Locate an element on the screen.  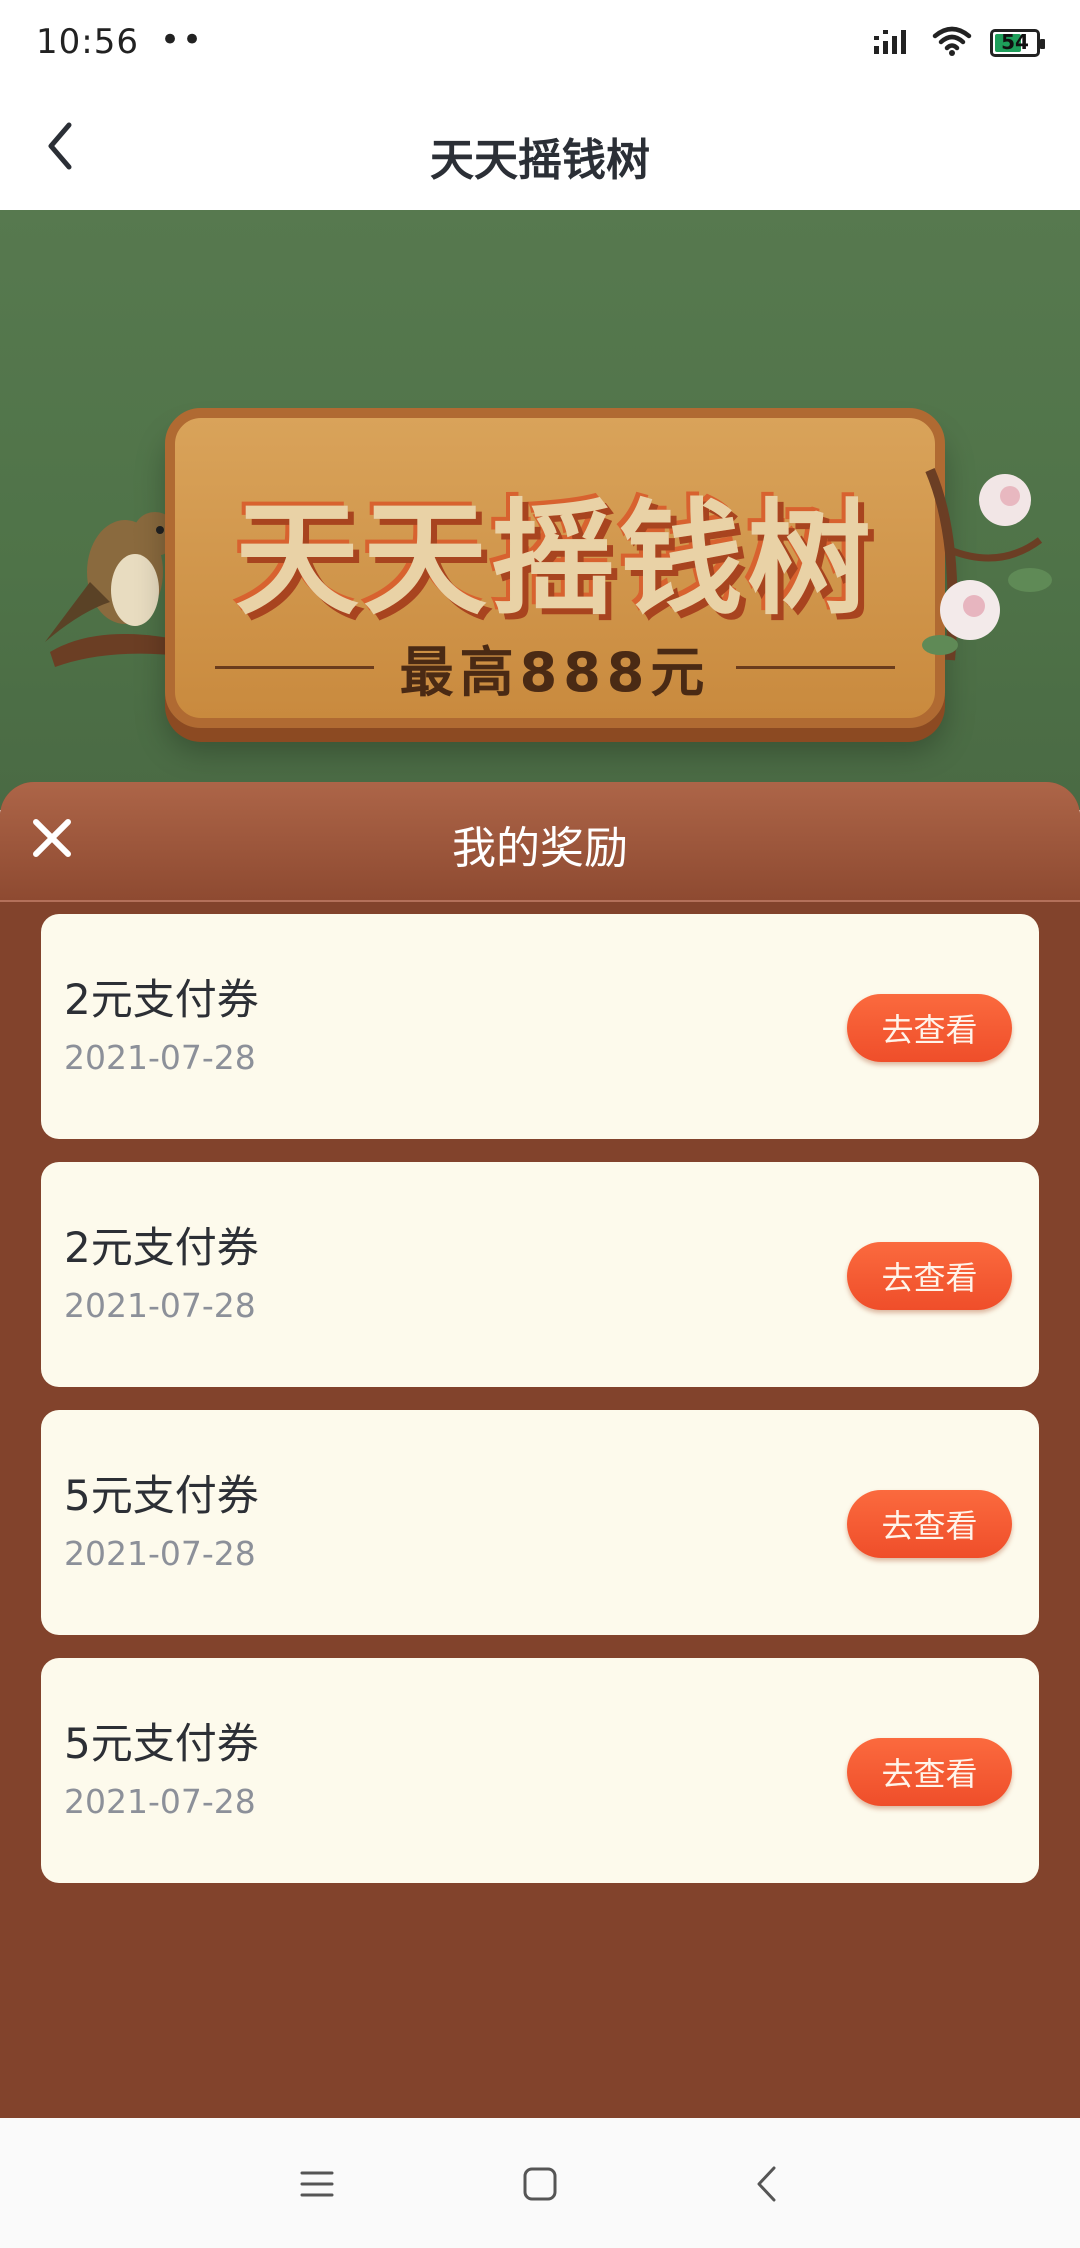
battery-level: 54 is located at coordinates (1015, 42).